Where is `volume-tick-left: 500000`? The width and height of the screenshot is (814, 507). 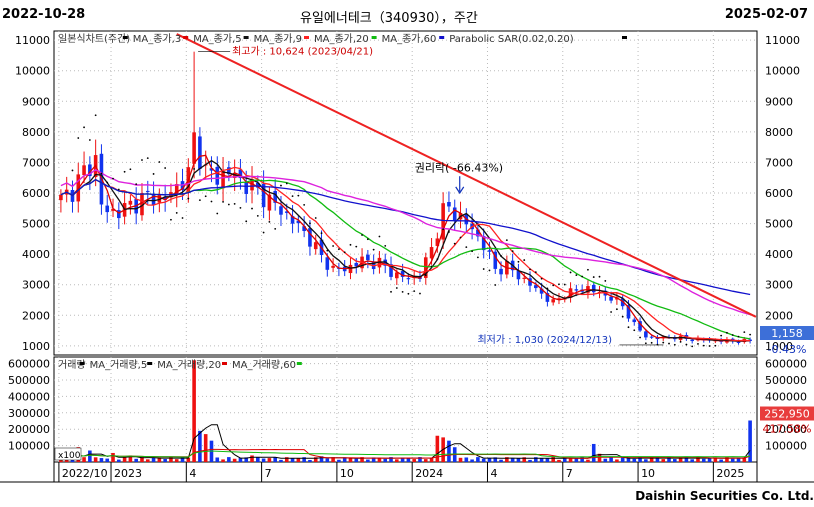 volume-tick-left: 500000 is located at coordinates (29, 380).